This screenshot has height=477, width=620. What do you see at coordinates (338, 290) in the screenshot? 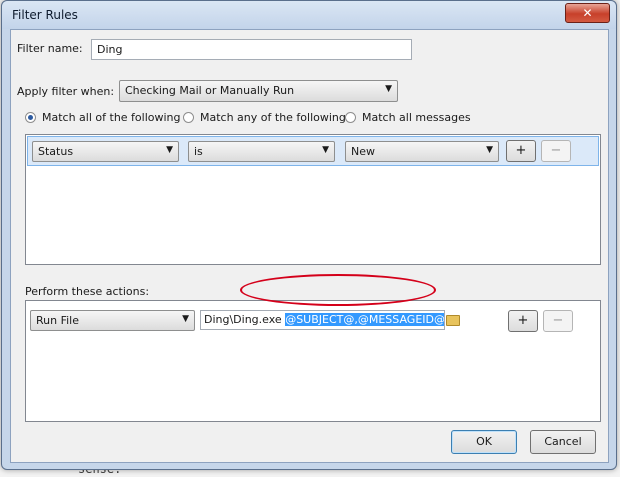
I see `annotation-ellipse` at bounding box center [338, 290].